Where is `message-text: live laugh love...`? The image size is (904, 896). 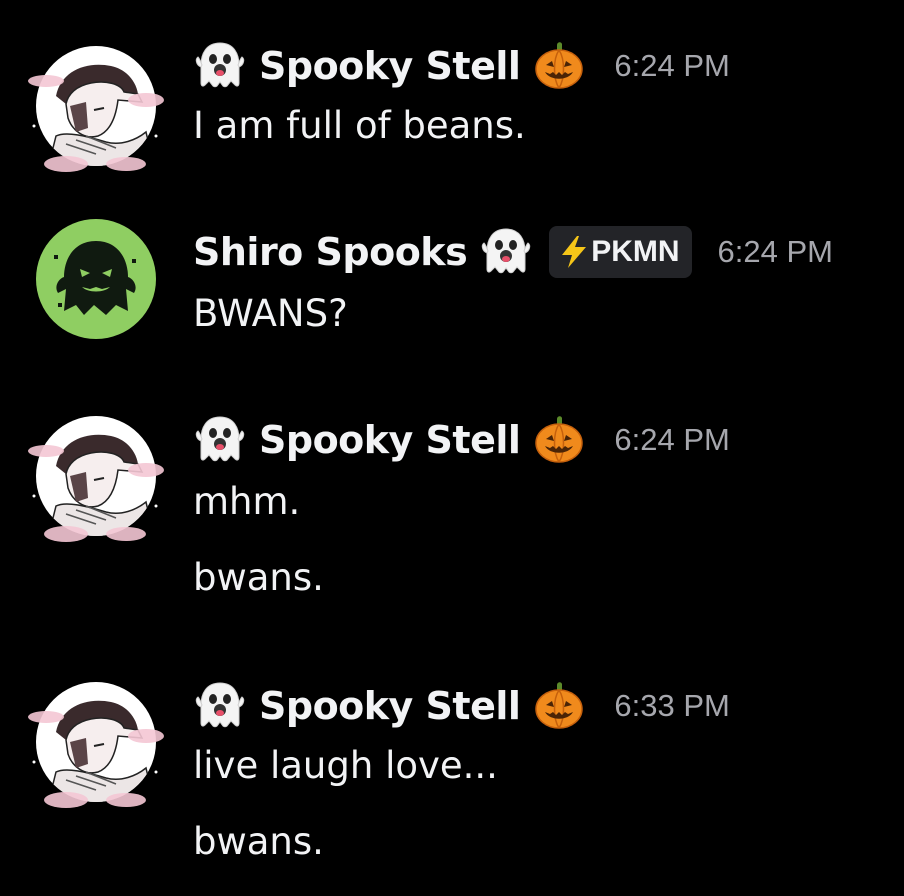
message-text: live laugh love... is located at coordinates (345, 765).